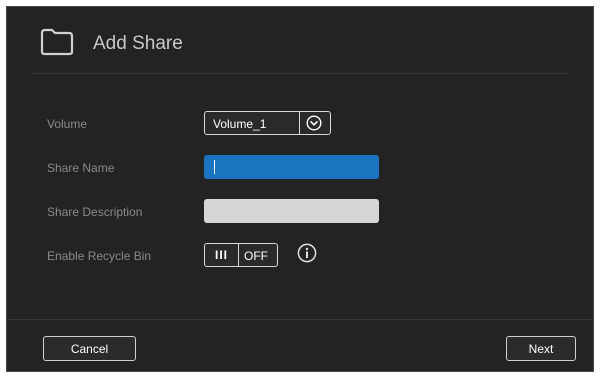 This screenshot has height=377, width=602. I want to click on select-divider, so click(299, 123).